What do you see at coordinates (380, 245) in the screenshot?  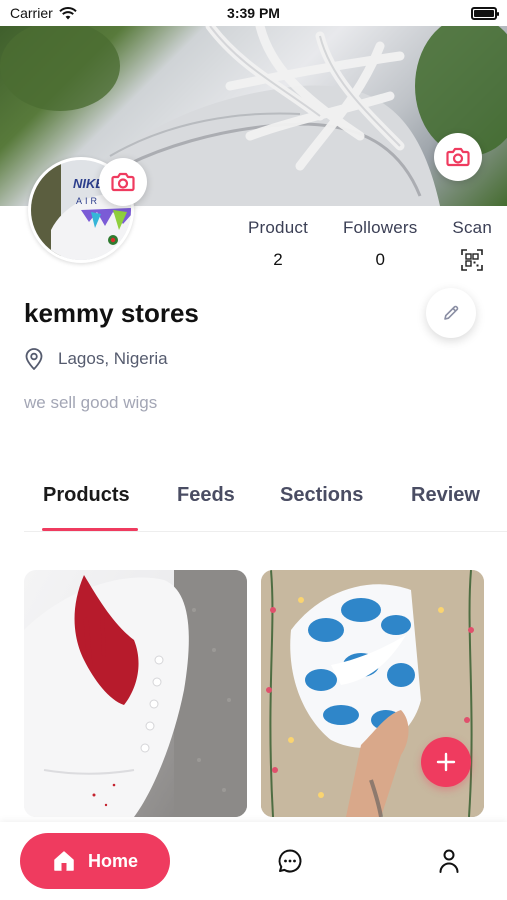 I see `stat-followers: Followers 0` at bounding box center [380, 245].